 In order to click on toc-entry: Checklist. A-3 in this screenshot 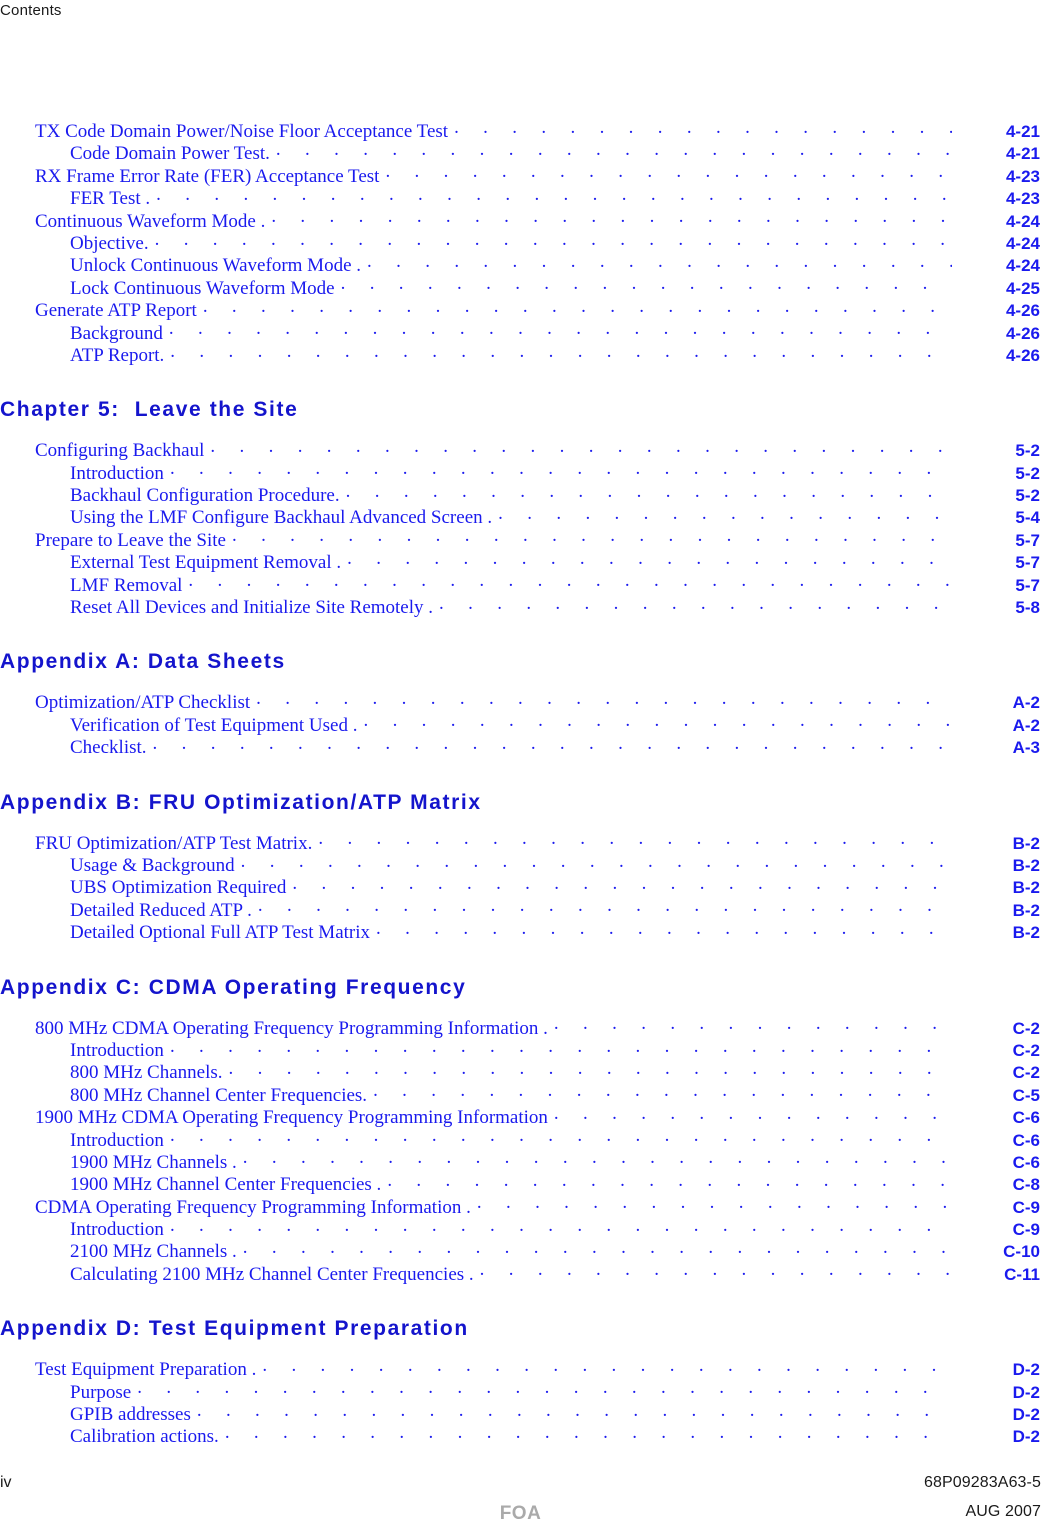, I will do `click(520, 746)`.